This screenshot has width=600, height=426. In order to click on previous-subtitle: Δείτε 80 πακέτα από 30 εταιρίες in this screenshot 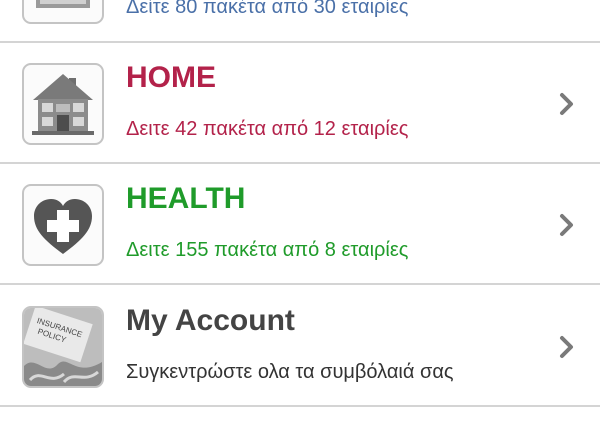, I will do `click(267, 9)`.